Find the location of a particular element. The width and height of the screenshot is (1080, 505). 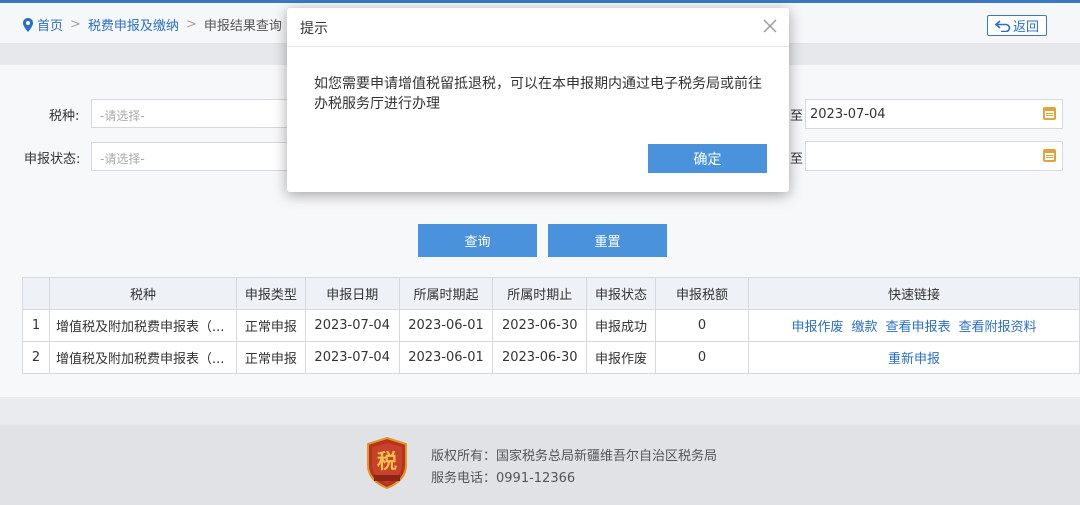

svg-text: 税 is located at coordinates (387, 461).